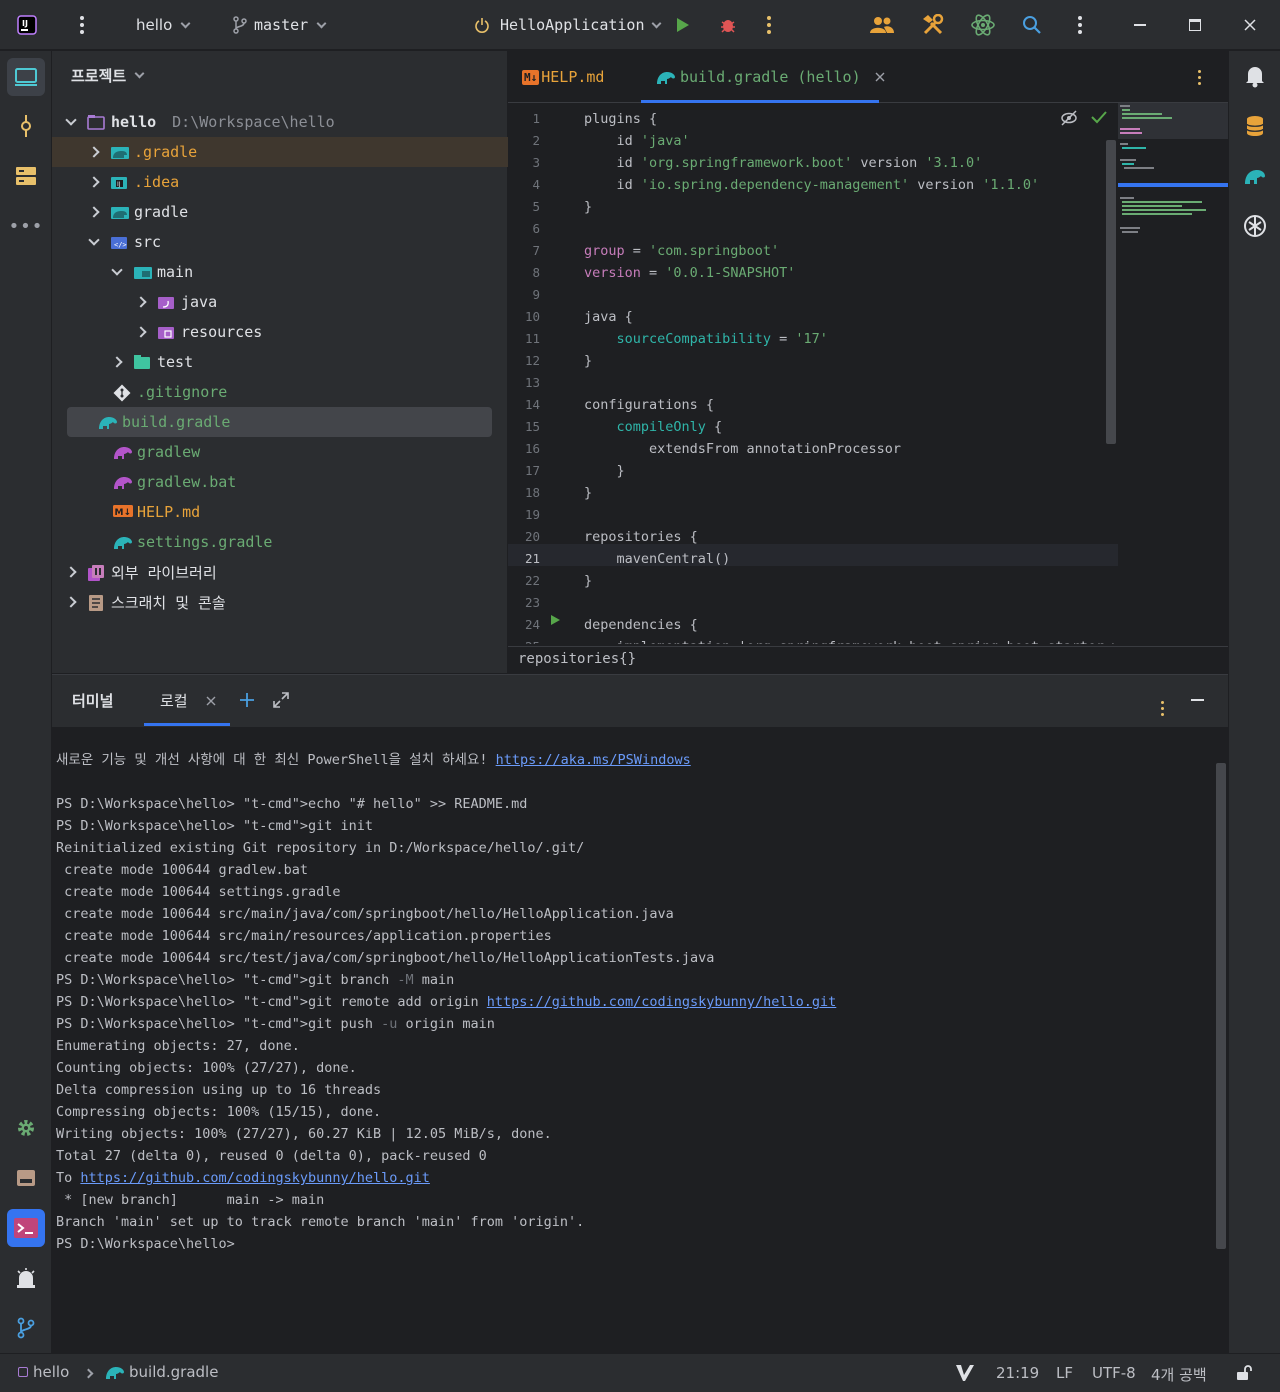  Describe the element at coordinates (813, 339) in the screenshot. I see `code-line: 11 sourceCompatibility = '17'` at that location.